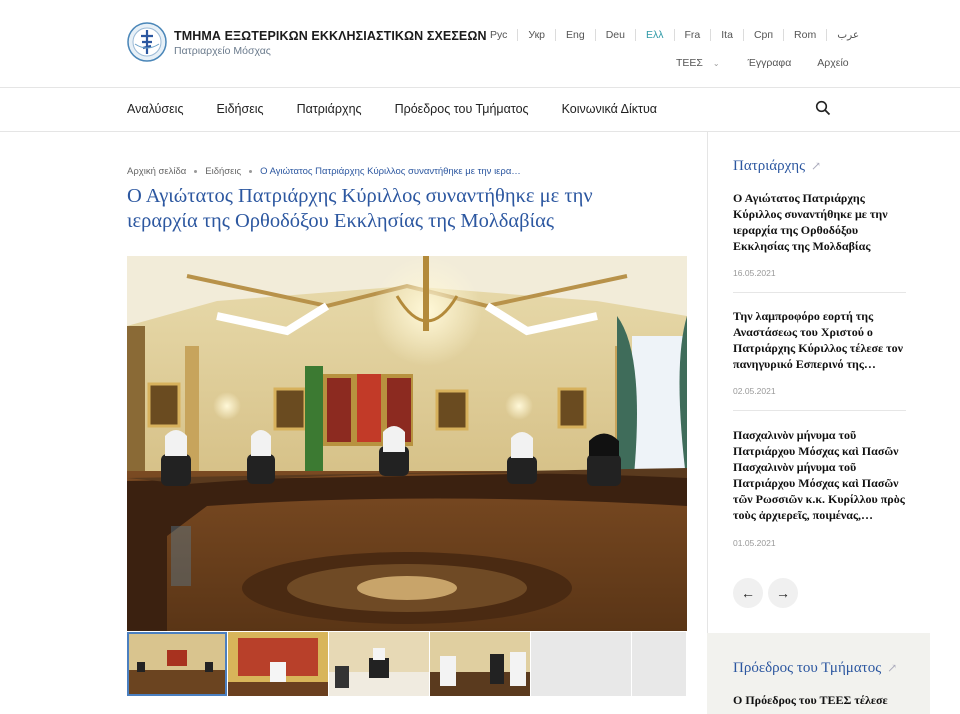  I want to click on dept-dropdown: ΤΕΕΣ ⌄, so click(698, 63).